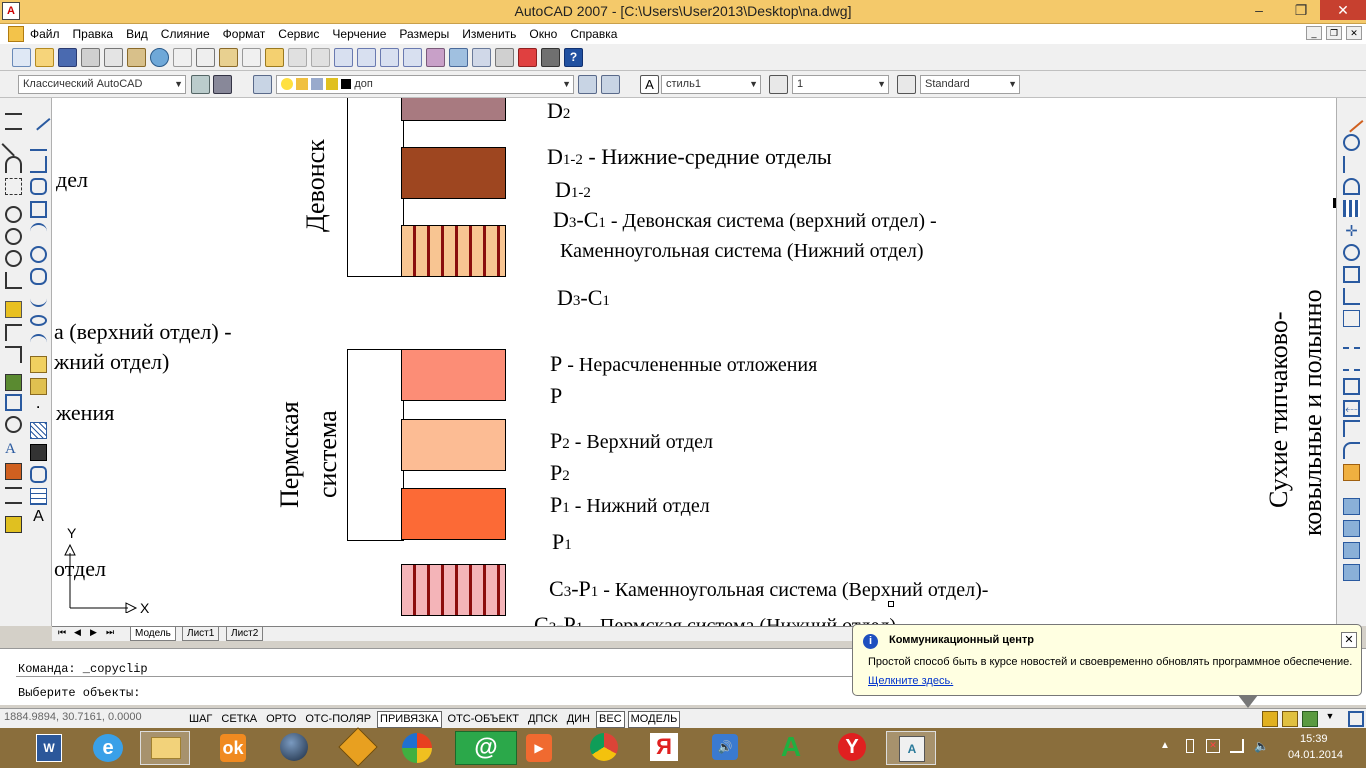  What do you see at coordinates (136, 57) in the screenshot?
I see `publish-icon` at bounding box center [136, 57].